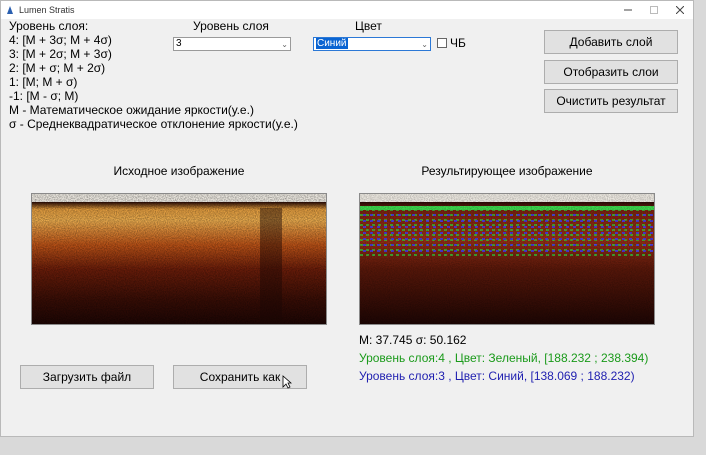 Image resolution: width=706 pixels, height=455 pixels. I want to click on legend-level-minus1: -1: [M - σ; M), so click(44, 96).